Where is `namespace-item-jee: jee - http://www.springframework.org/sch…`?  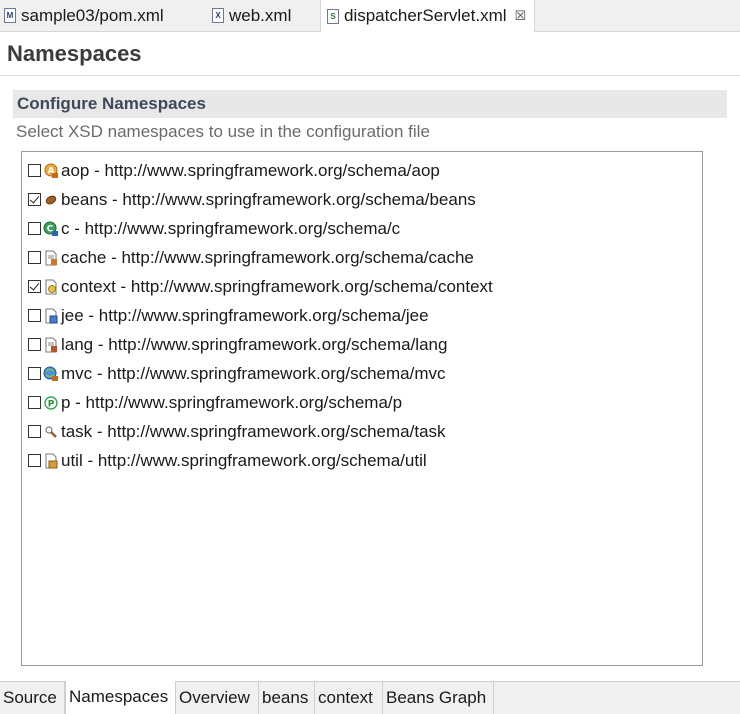
namespace-item-jee: jee - http://www.springframework.org/sch… is located at coordinates (362, 315).